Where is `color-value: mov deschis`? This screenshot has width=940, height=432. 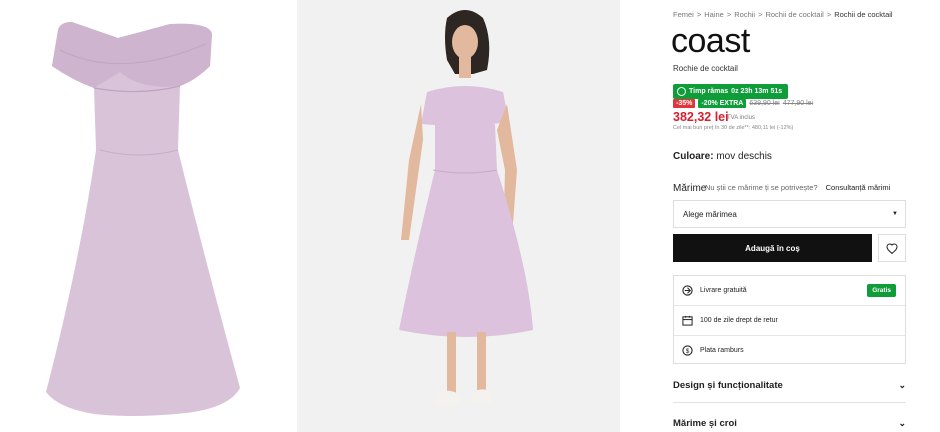
color-value: mov deschis is located at coordinates (744, 156).